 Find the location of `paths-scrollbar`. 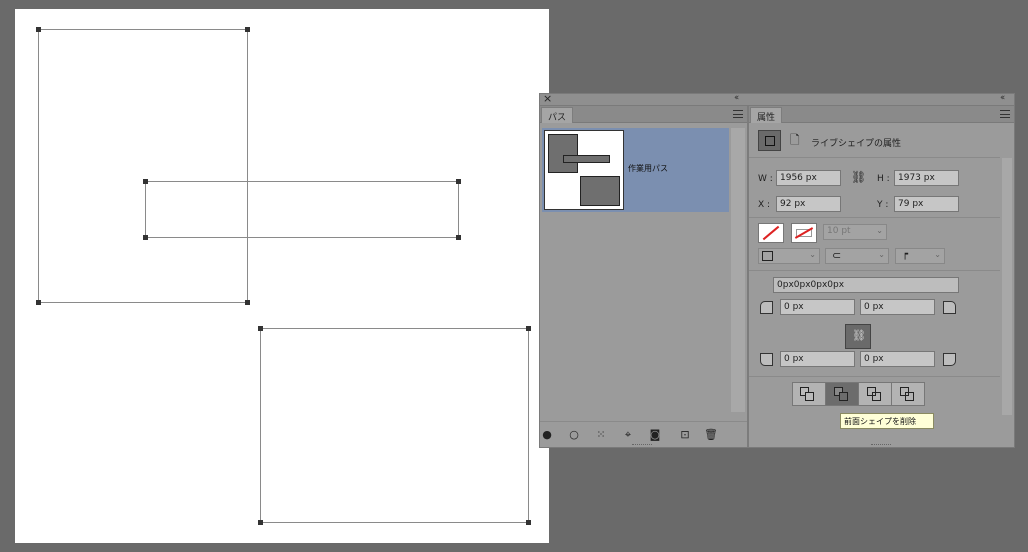

paths-scrollbar is located at coordinates (738, 270).